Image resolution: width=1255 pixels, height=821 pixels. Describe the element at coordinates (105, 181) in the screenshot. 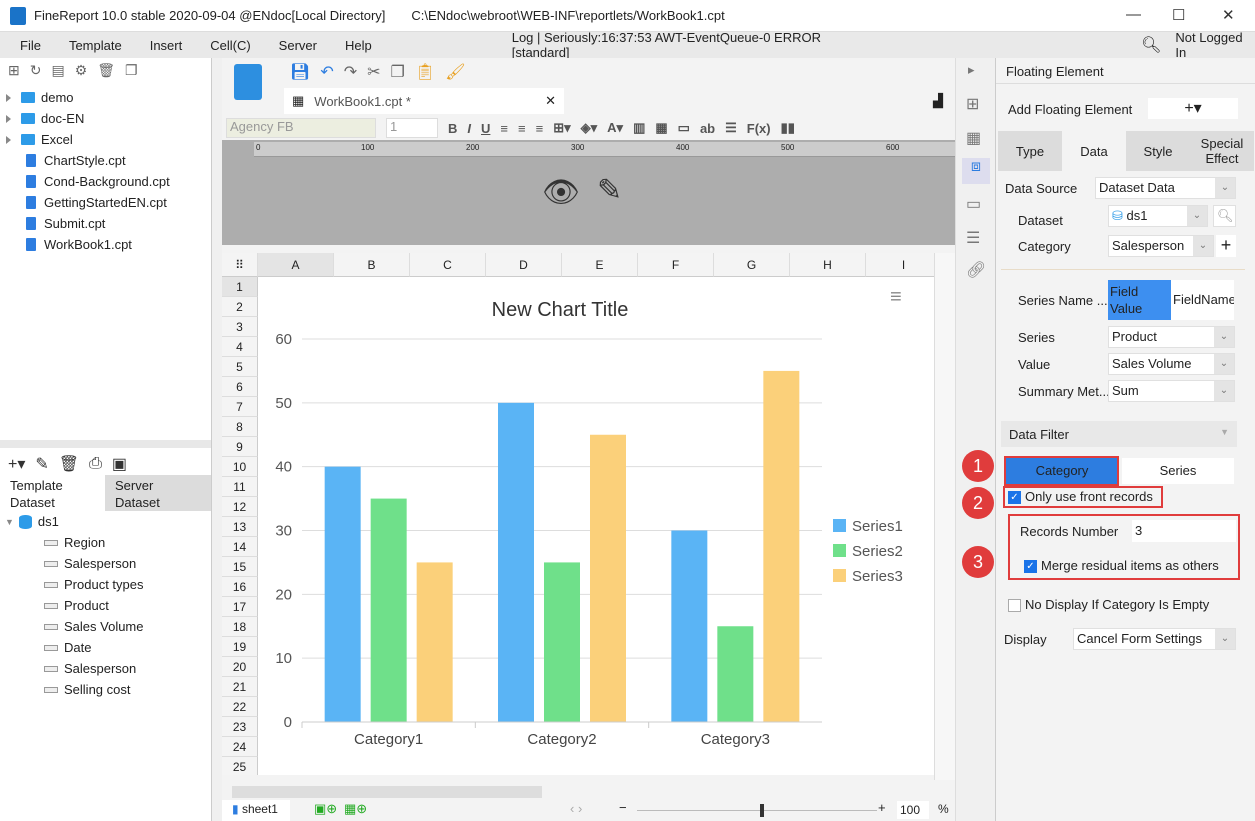

I see `tree-file: Cond-Background.cpt` at that location.